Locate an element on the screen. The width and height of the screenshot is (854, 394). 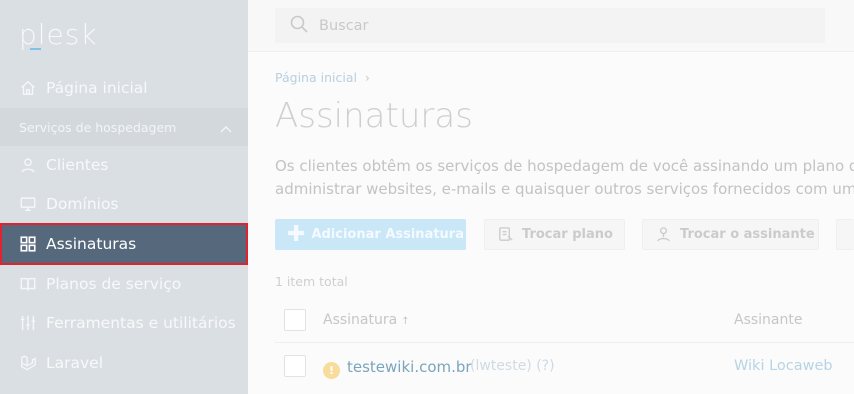
sidebar-item-label: Clientes is located at coordinates (77, 164).